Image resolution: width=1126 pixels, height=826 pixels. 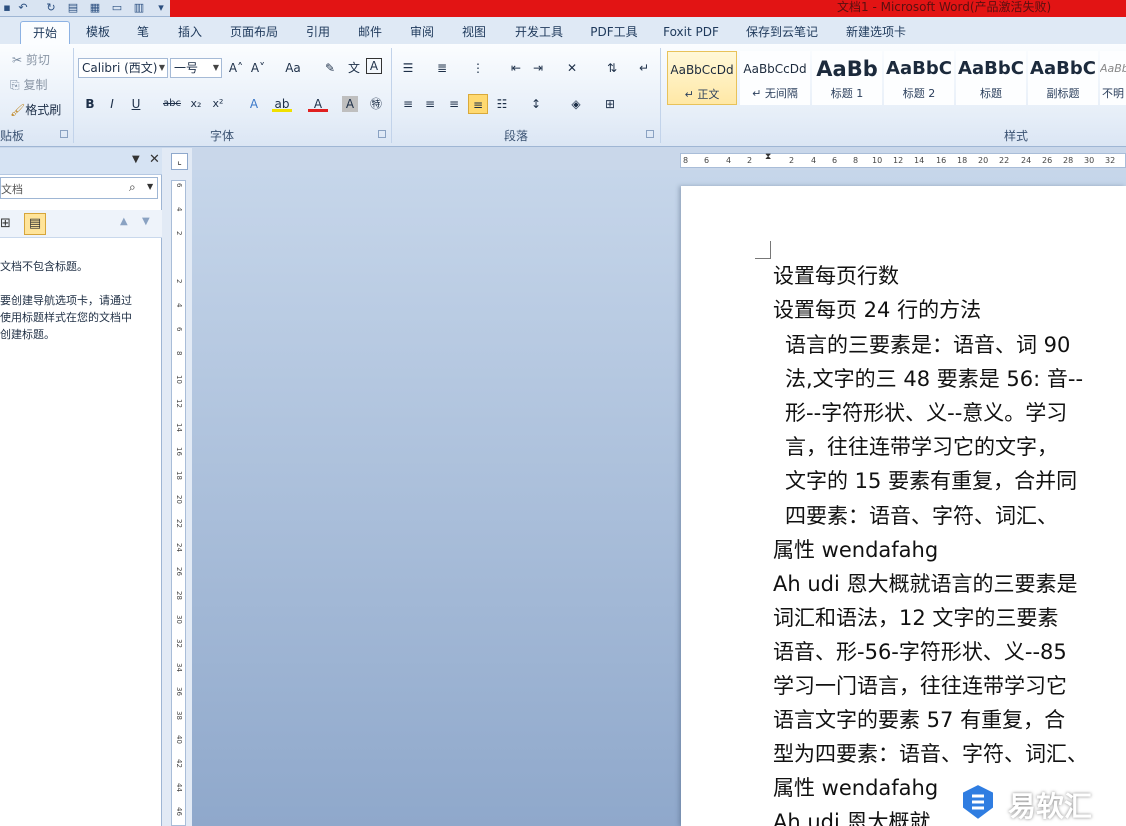 What do you see at coordinates (117, 8) in the screenshot?
I see `open-icon: ▭` at bounding box center [117, 8].